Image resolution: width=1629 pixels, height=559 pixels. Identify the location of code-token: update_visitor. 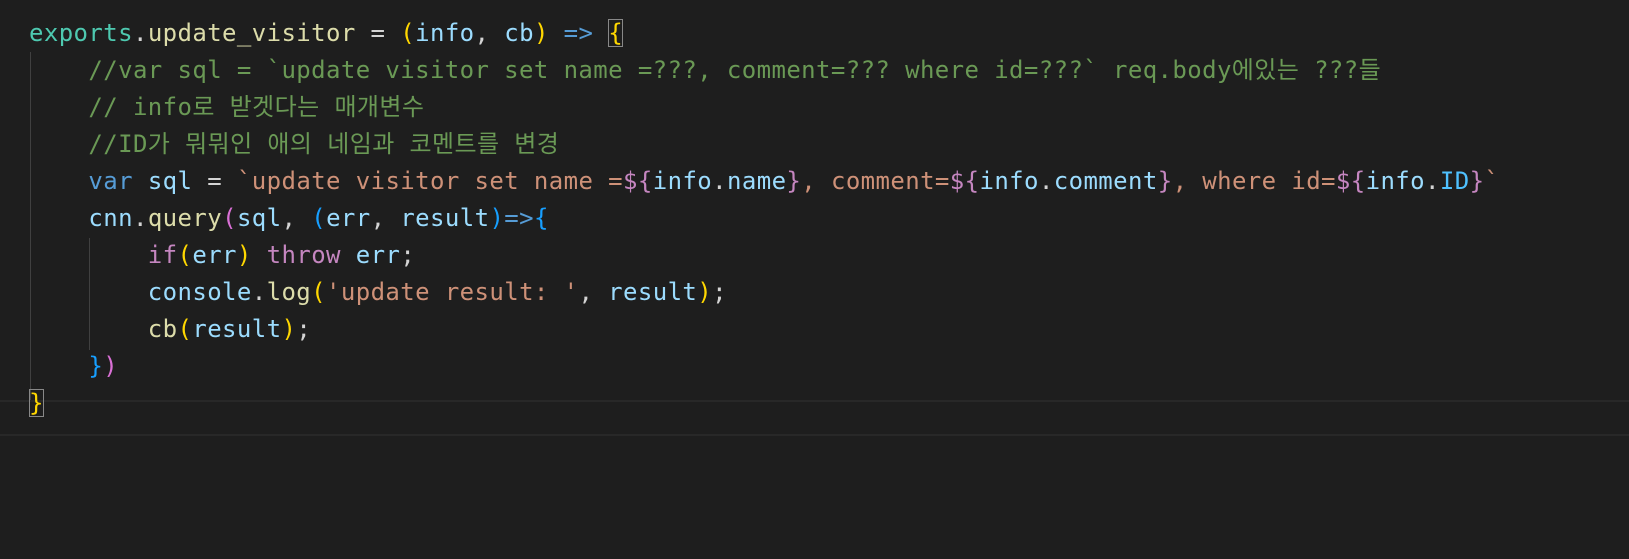
(251, 33).